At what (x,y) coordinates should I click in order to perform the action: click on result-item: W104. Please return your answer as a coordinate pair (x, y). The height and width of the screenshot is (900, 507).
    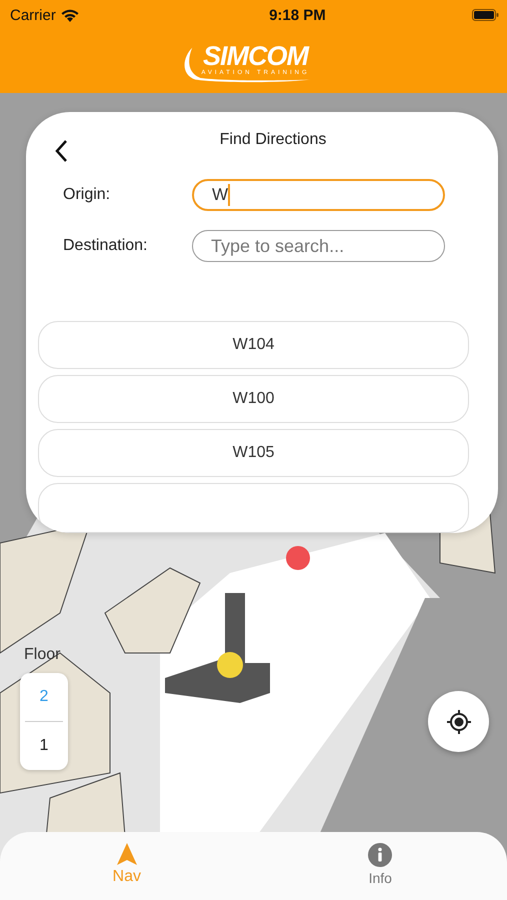
    Looking at the image, I should click on (253, 345).